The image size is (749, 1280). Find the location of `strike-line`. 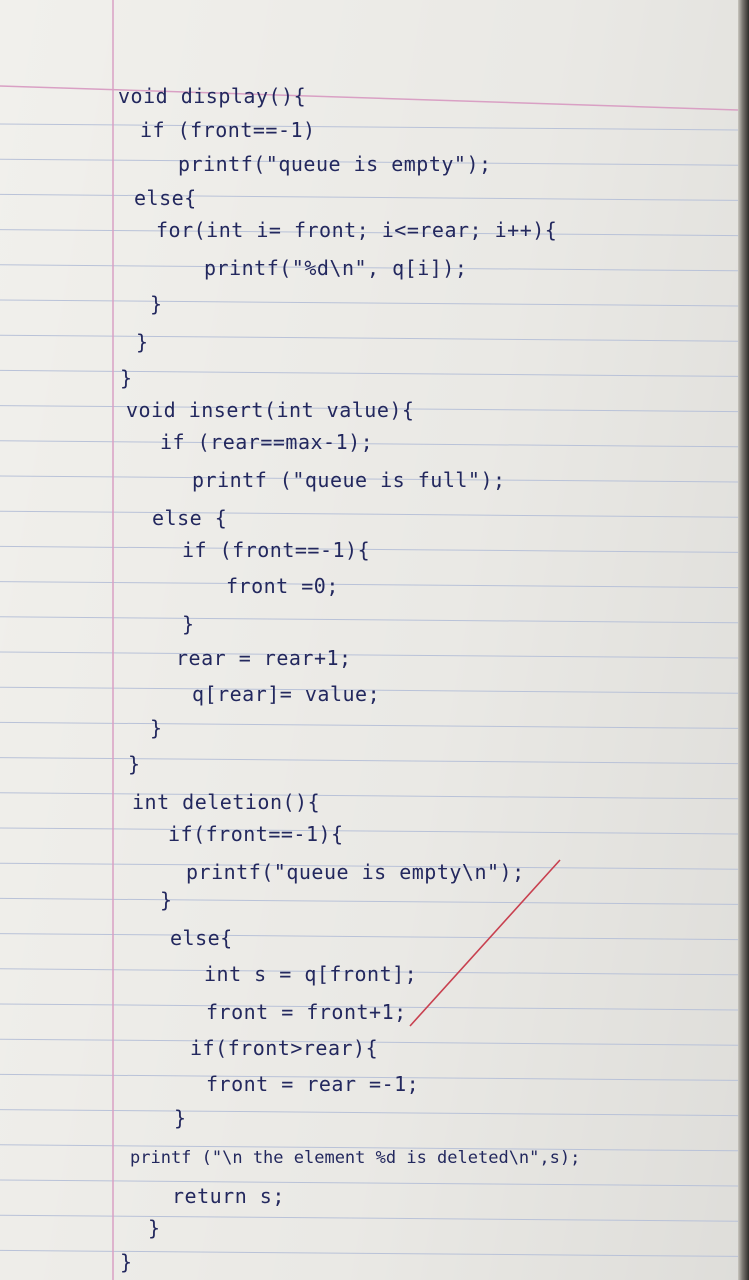

strike-line is located at coordinates (485, 943).